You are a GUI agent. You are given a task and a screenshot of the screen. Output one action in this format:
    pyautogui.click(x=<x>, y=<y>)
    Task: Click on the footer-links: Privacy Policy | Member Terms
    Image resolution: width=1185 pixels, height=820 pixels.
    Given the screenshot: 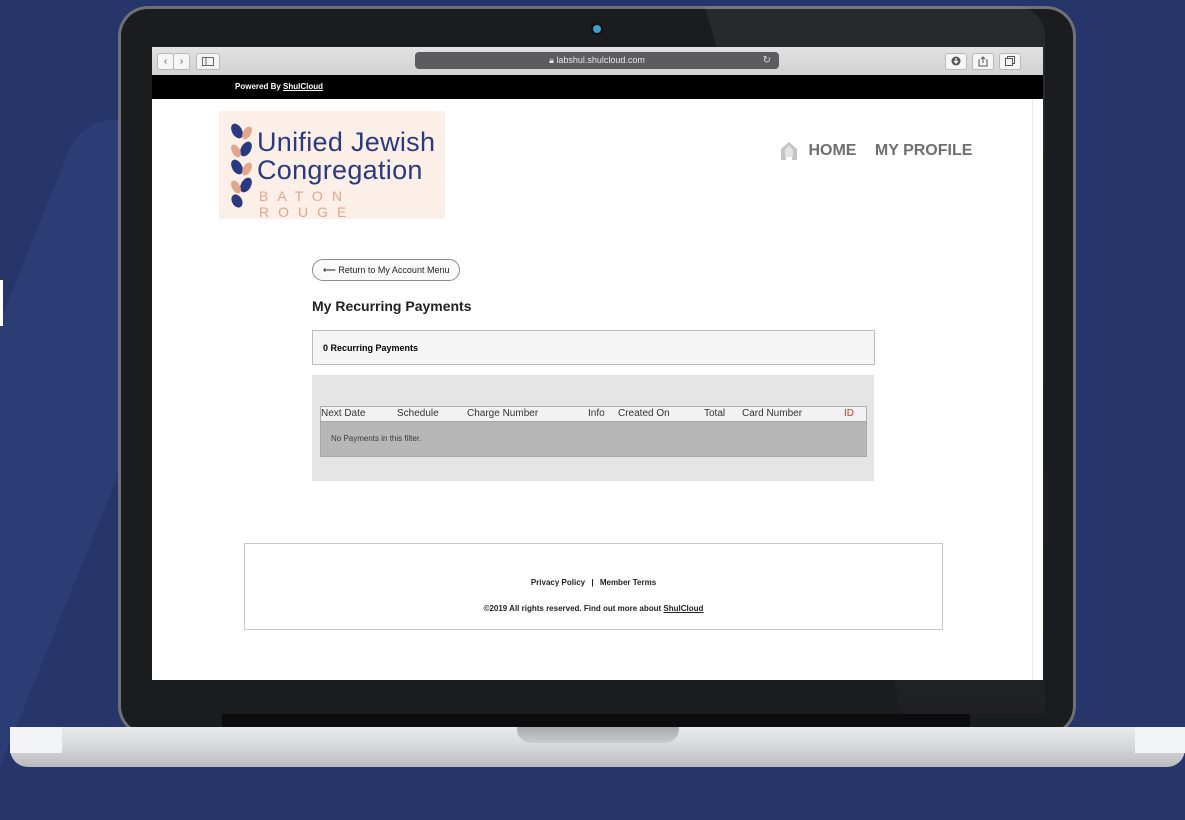 What is the action you would take?
    pyautogui.click(x=593, y=582)
    